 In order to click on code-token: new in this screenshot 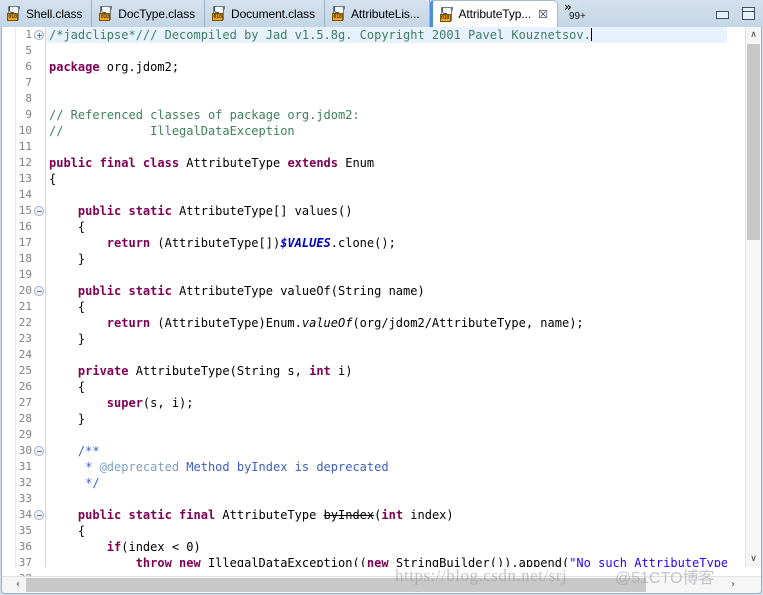, I will do `click(381, 561)`.